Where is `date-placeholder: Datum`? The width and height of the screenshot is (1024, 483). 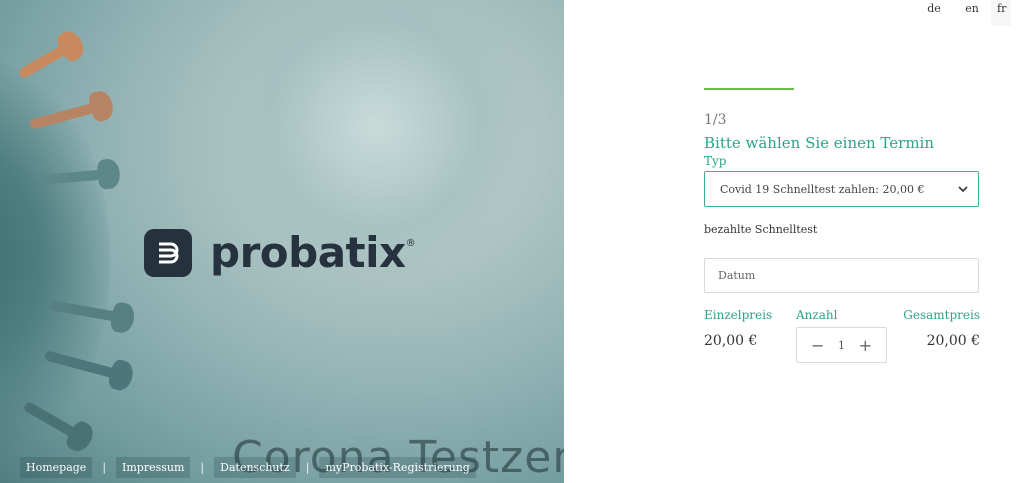 date-placeholder: Datum is located at coordinates (737, 275).